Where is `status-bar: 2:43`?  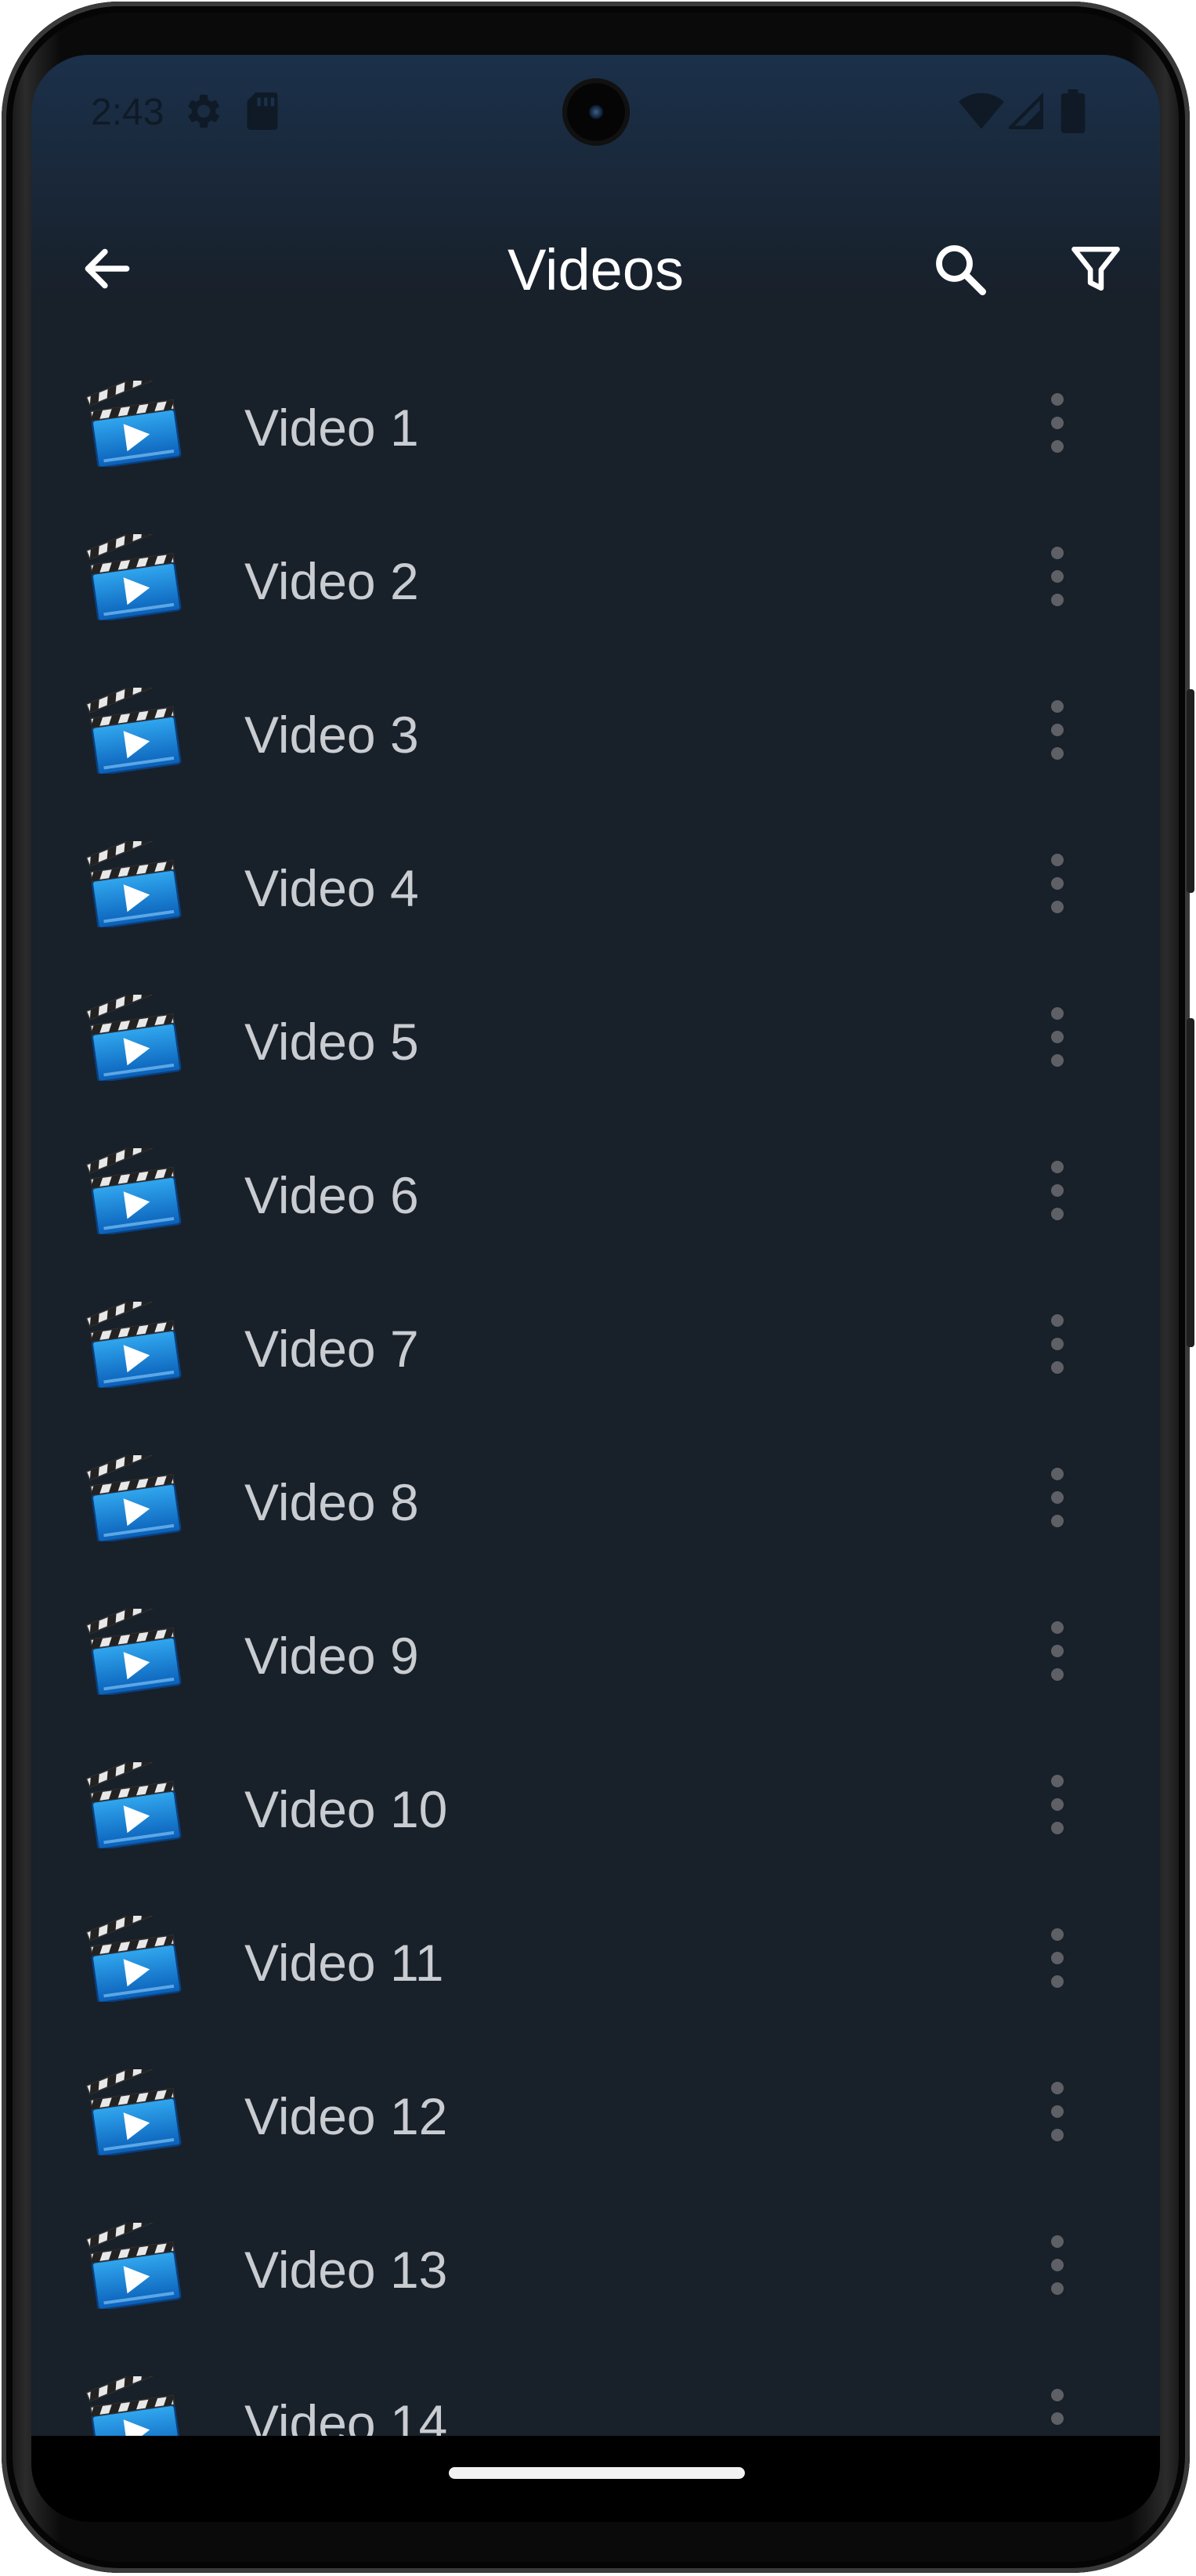
status-bar: 2:43 is located at coordinates (595, 113).